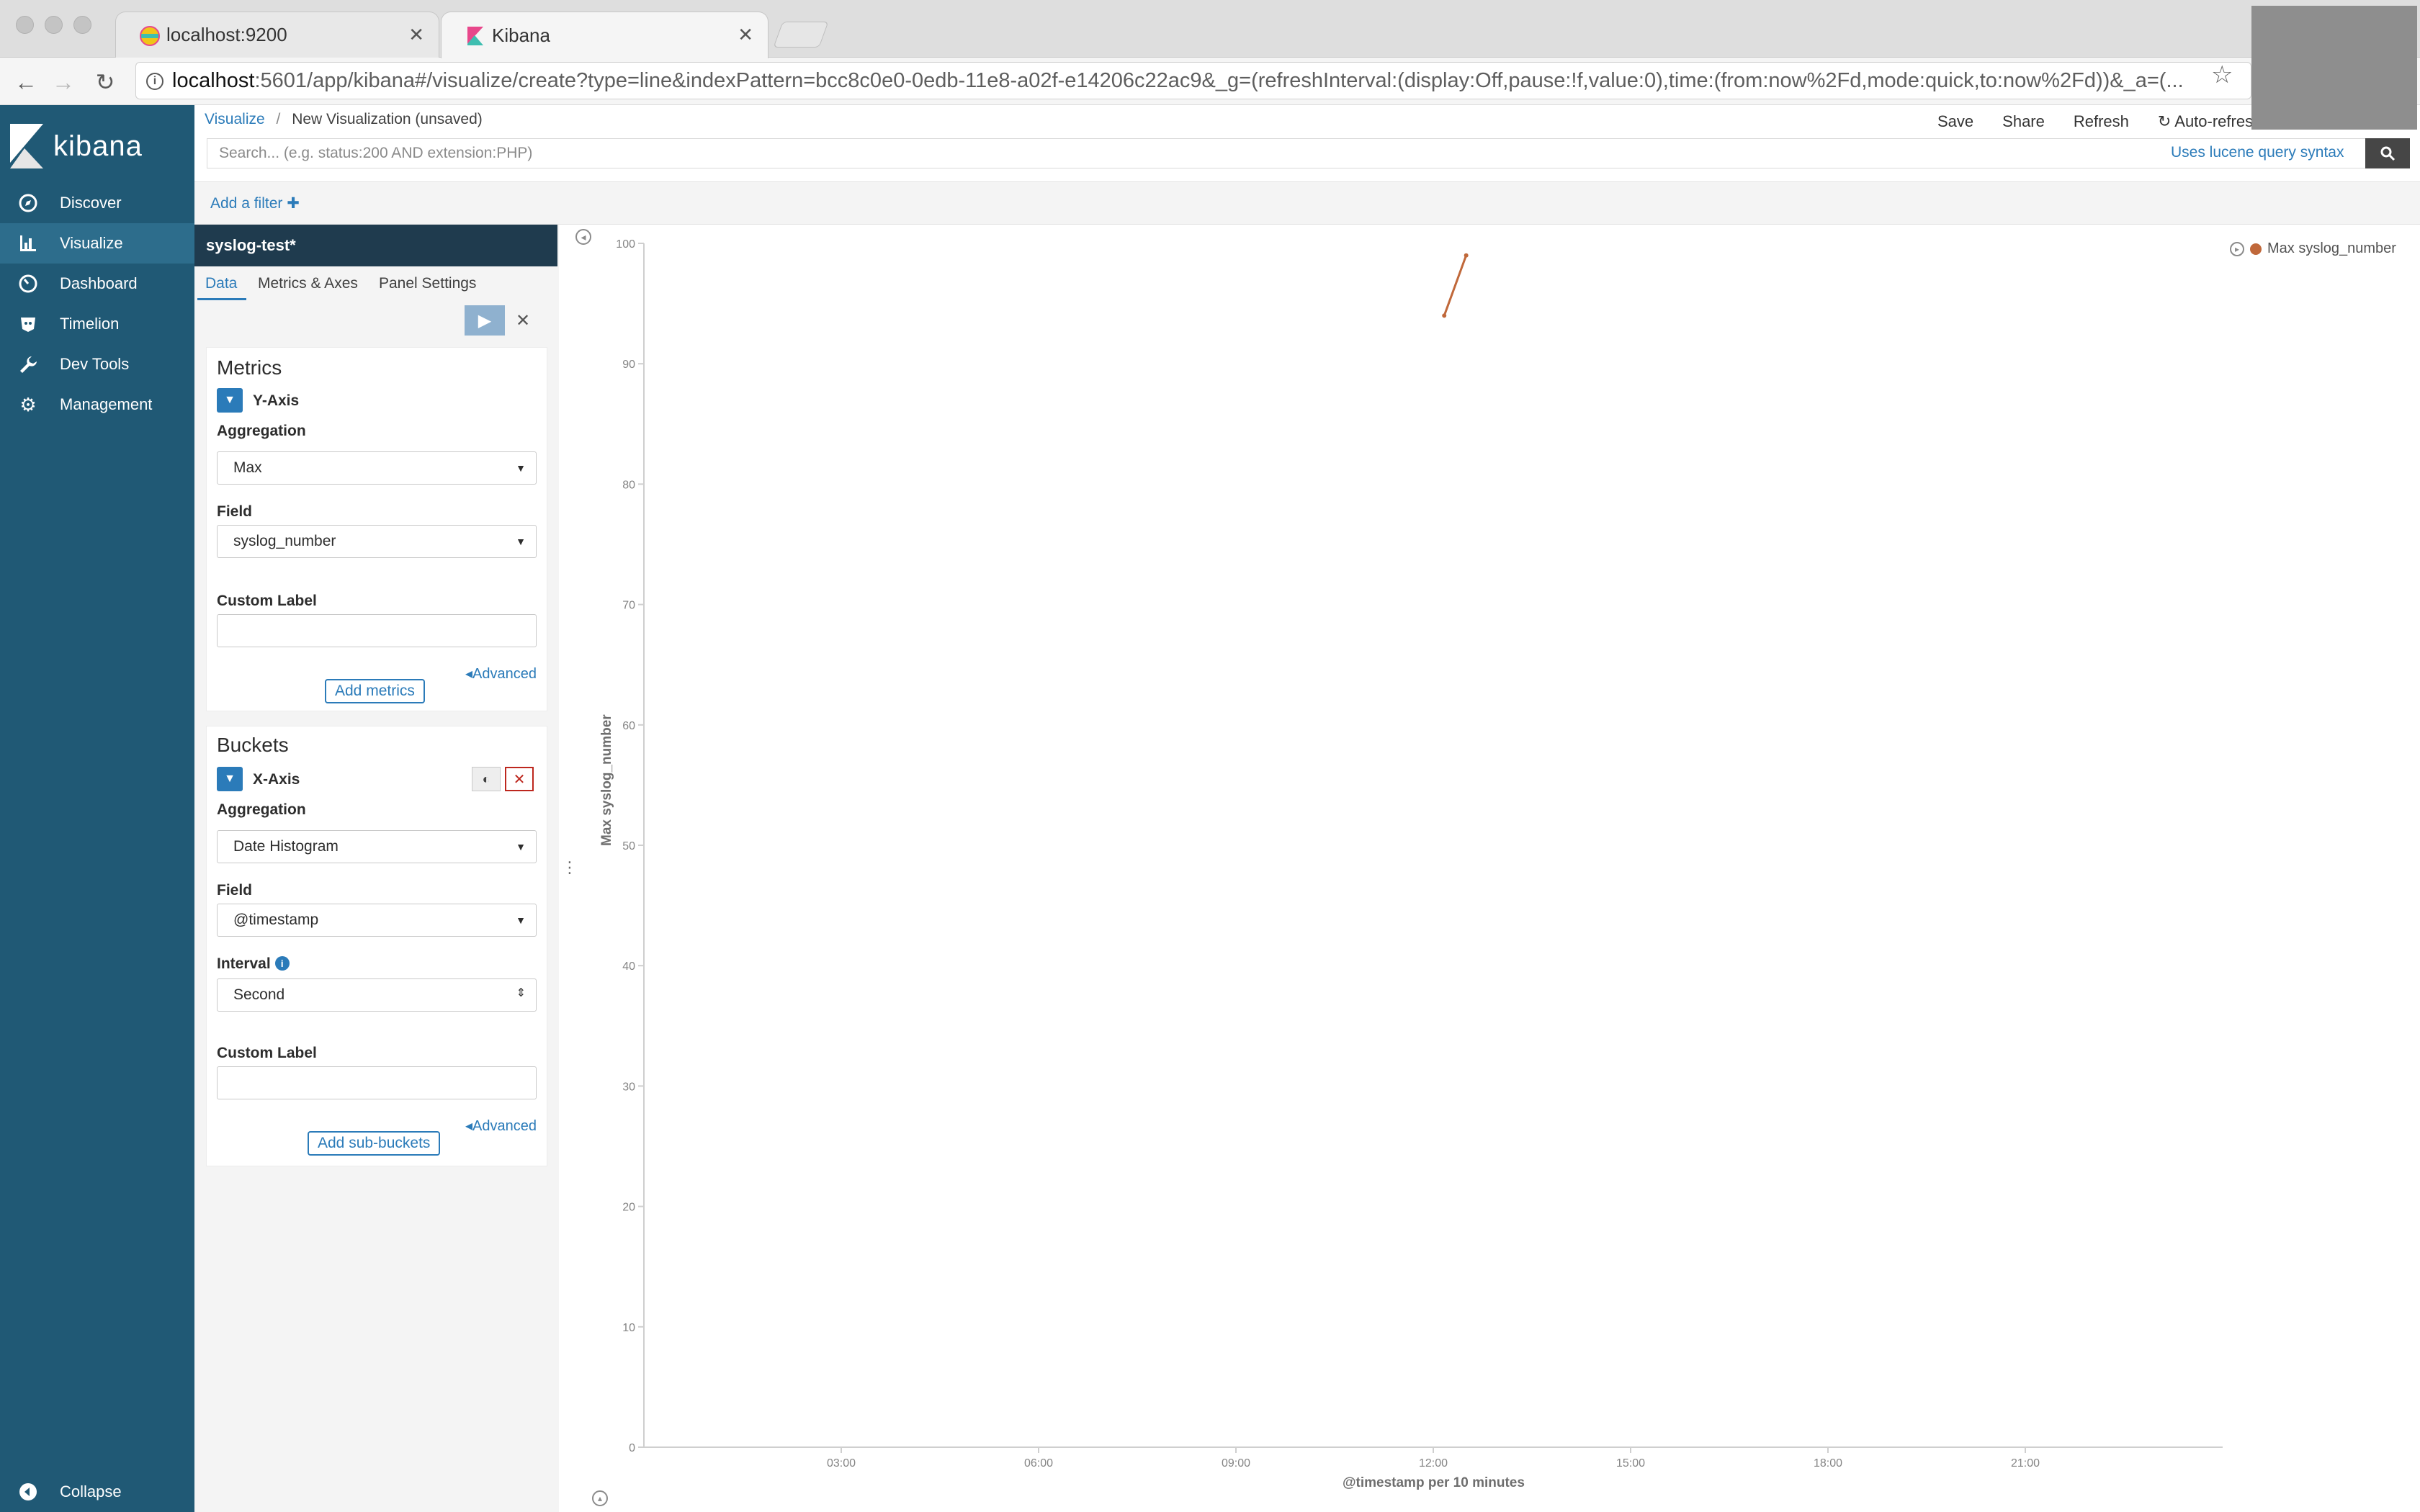  I want to click on remove-bucket-button: ✕, so click(519, 779).